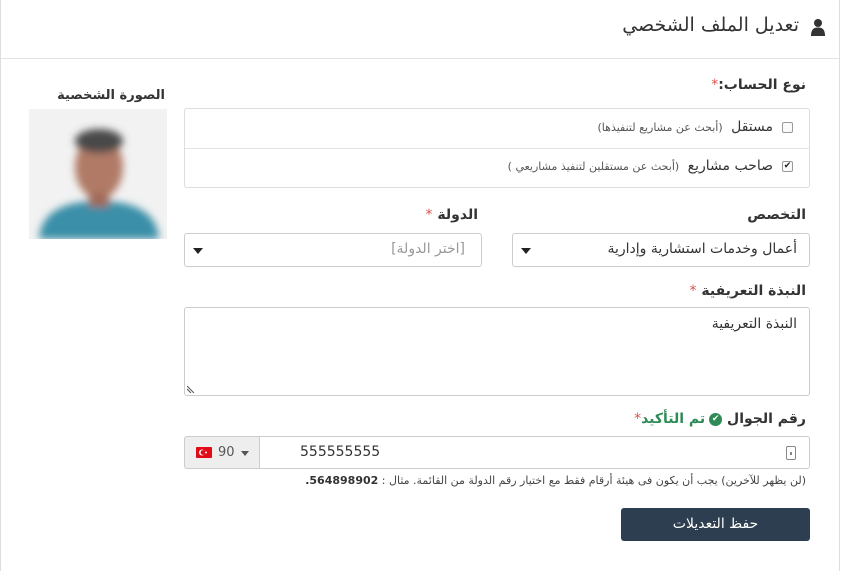 Image resolution: width=842 pixels, height=571 pixels. I want to click on mobile-label: رقم الجوال ✔تم التأكيد*, so click(720, 419).